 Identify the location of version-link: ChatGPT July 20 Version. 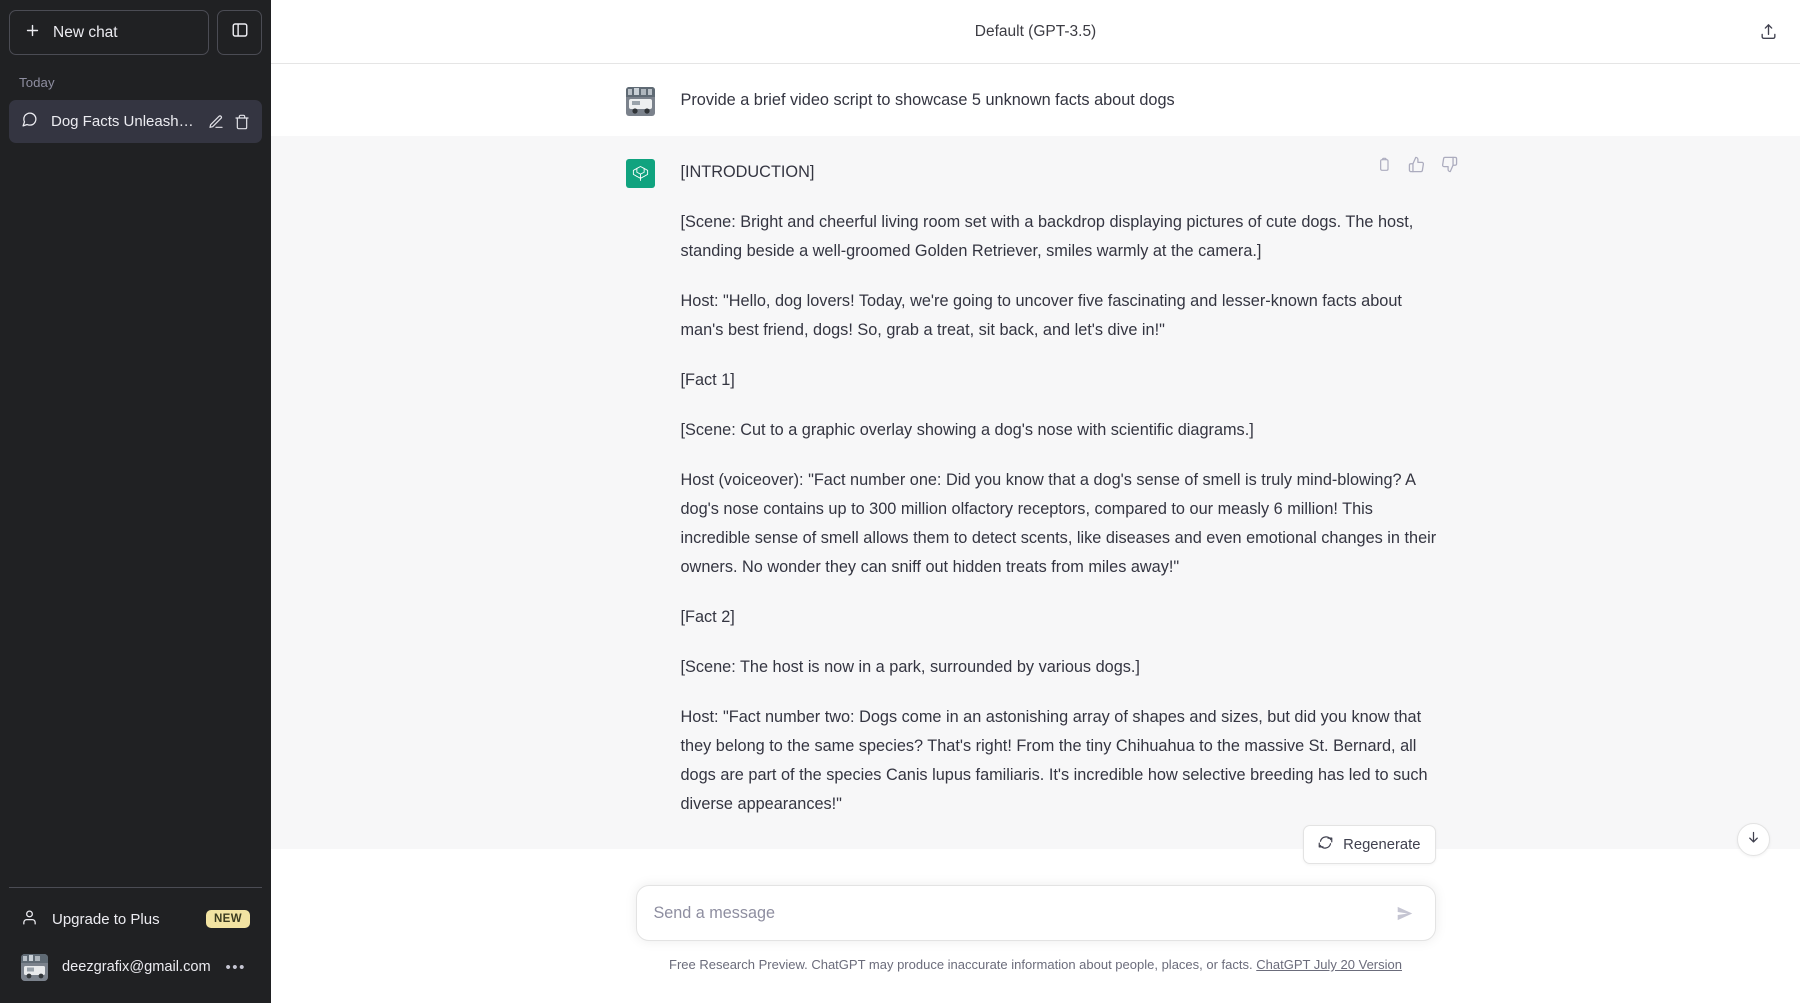
(1329, 964).